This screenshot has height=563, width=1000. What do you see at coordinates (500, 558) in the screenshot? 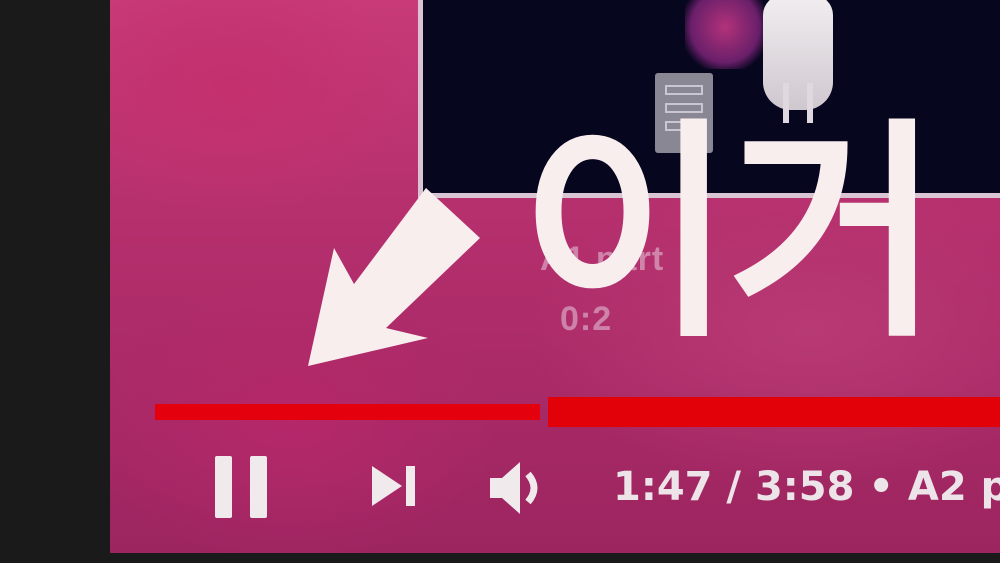
I see `bottom-bar` at bounding box center [500, 558].